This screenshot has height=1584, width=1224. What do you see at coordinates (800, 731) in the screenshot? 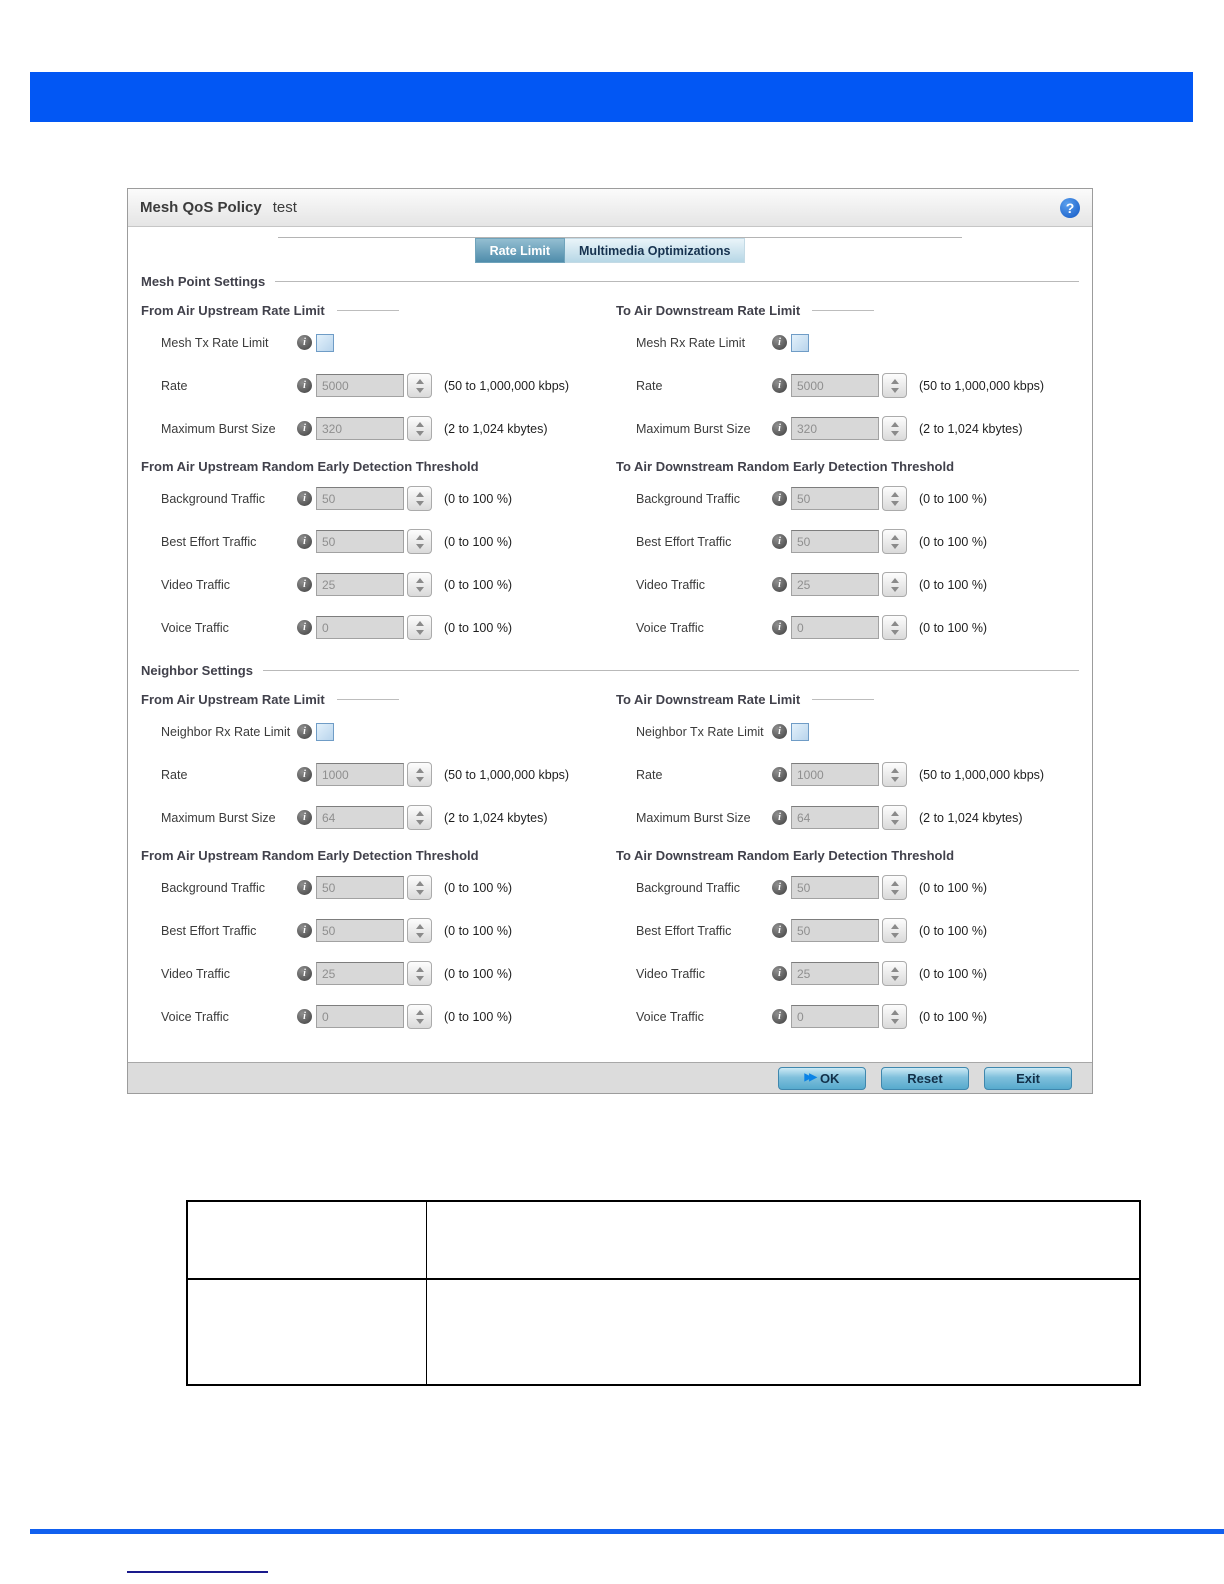
I see `neighbor-tx-rate-limit-checkbox` at bounding box center [800, 731].